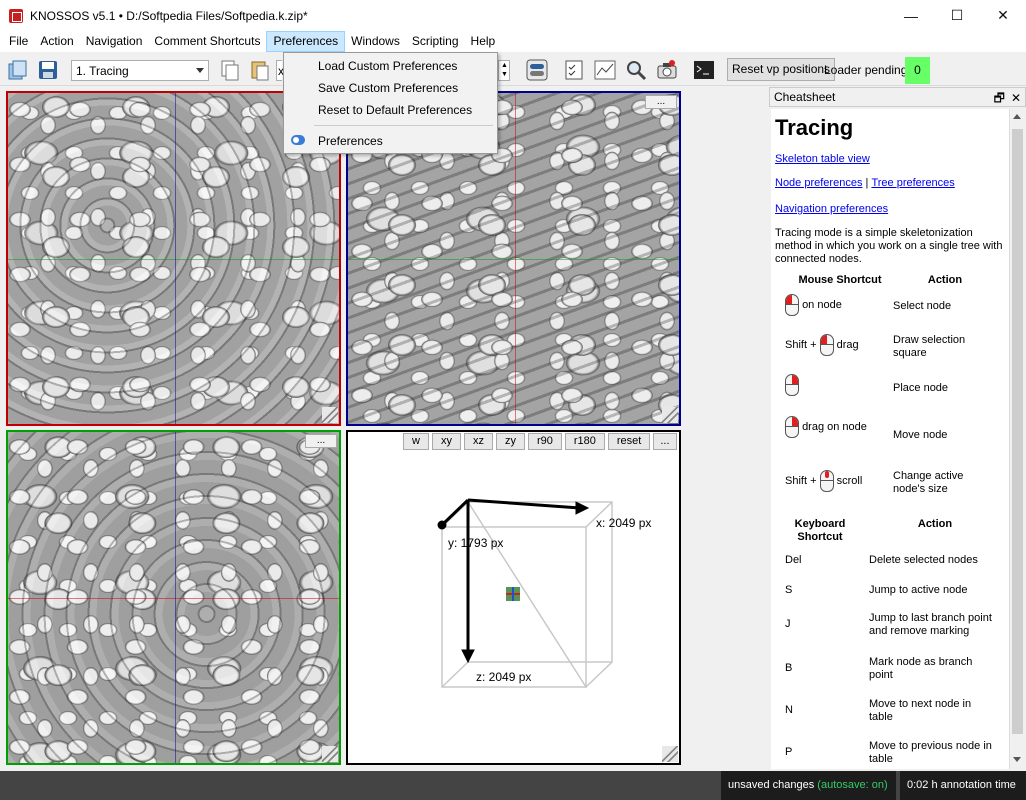 The image size is (1026, 800). What do you see at coordinates (16, 15) in the screenshot?
I see `knossos-app-icon` at bounding box center [16, 15].